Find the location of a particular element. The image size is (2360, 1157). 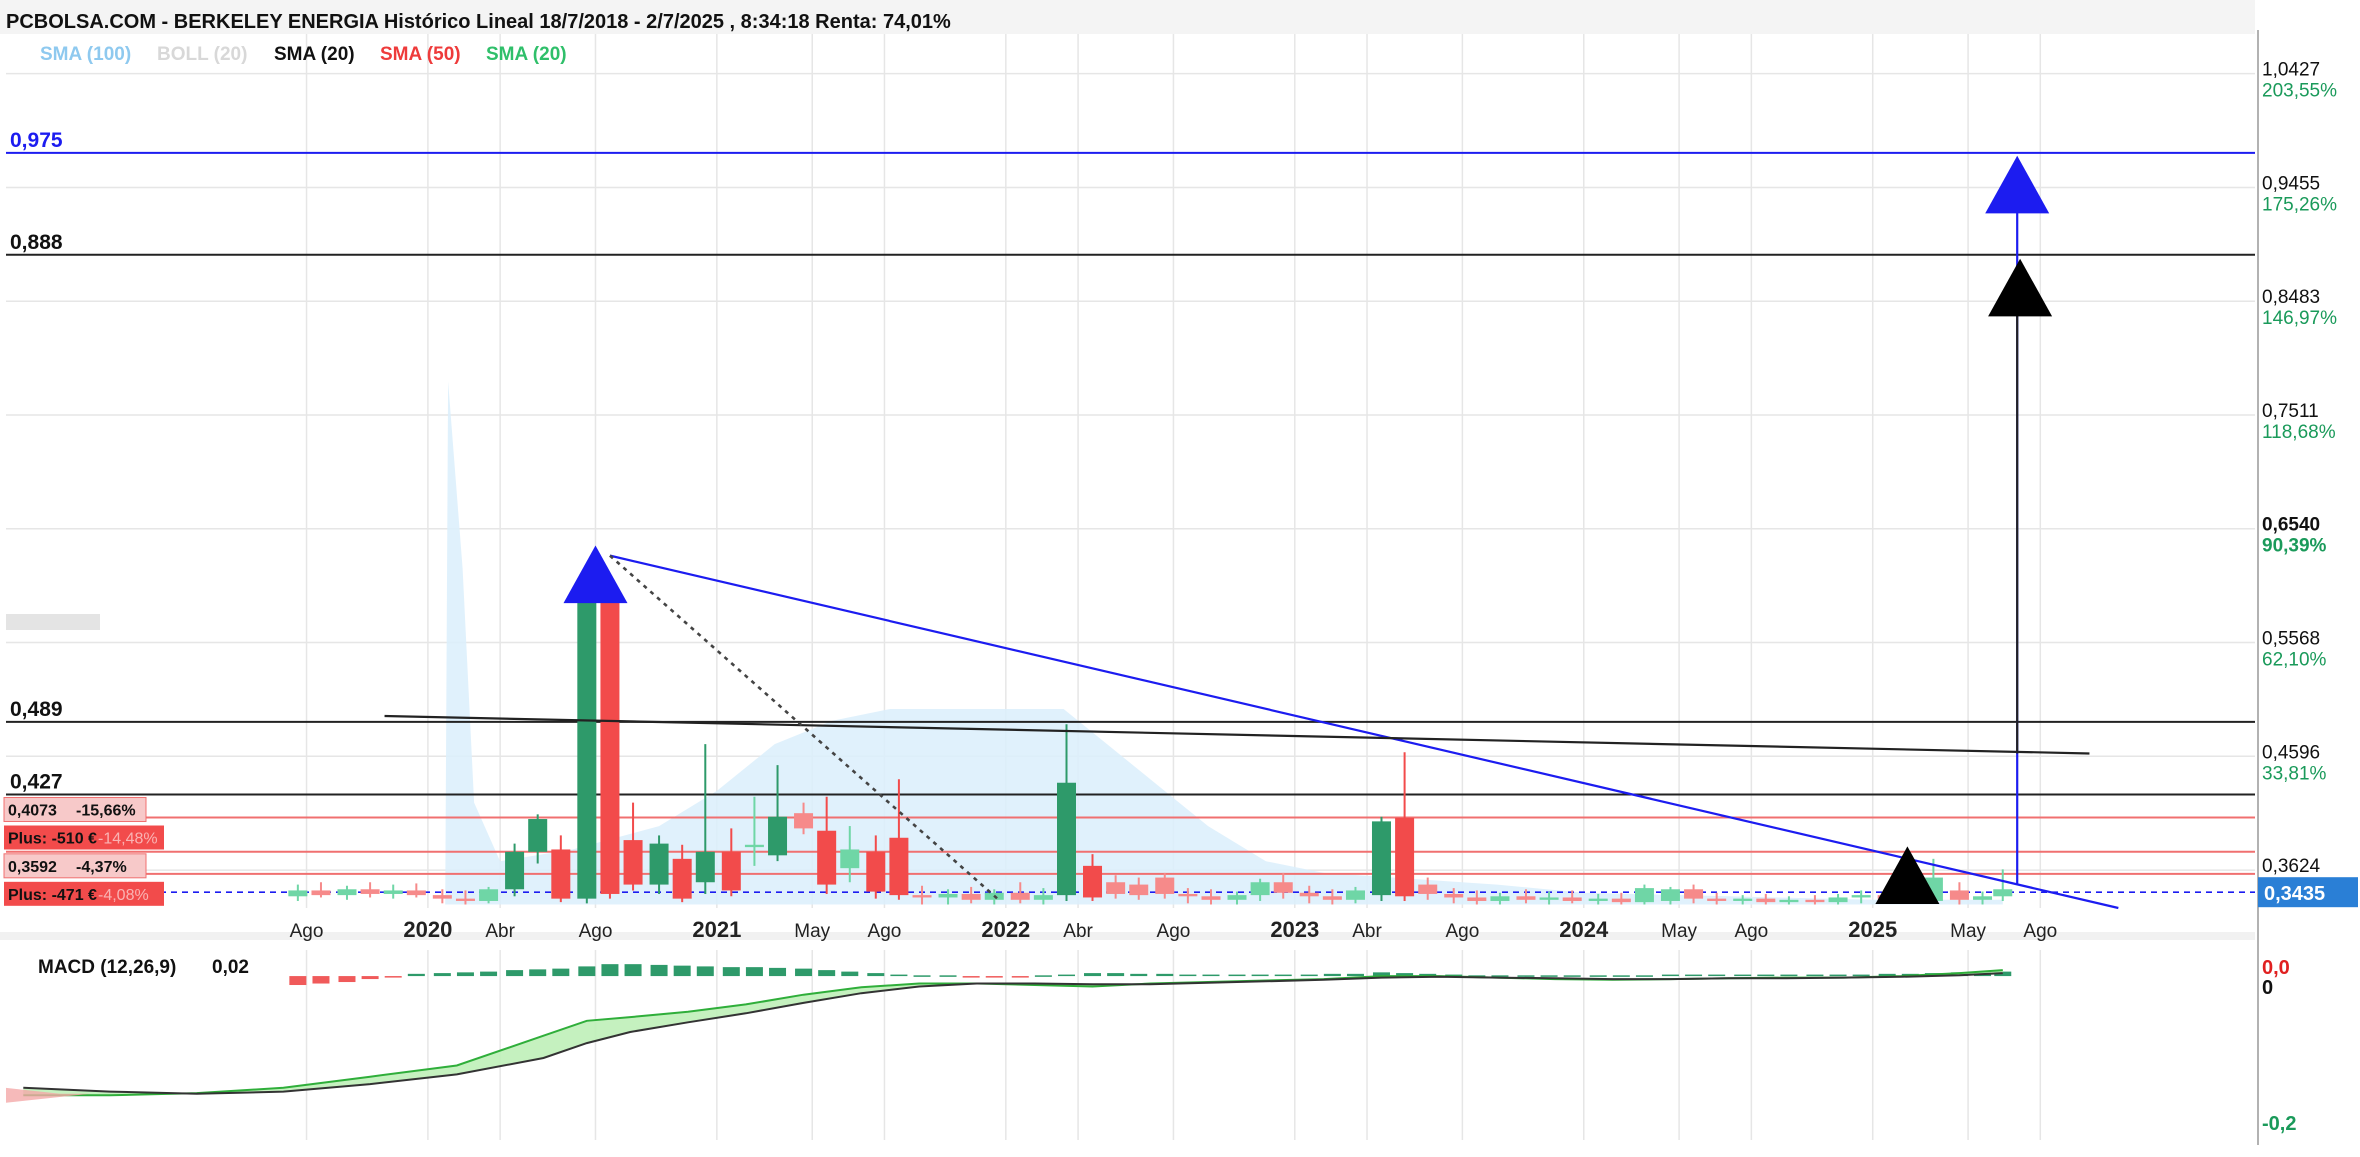

price-tick-label: 0,6540 is located at coordinates (2291, 525).